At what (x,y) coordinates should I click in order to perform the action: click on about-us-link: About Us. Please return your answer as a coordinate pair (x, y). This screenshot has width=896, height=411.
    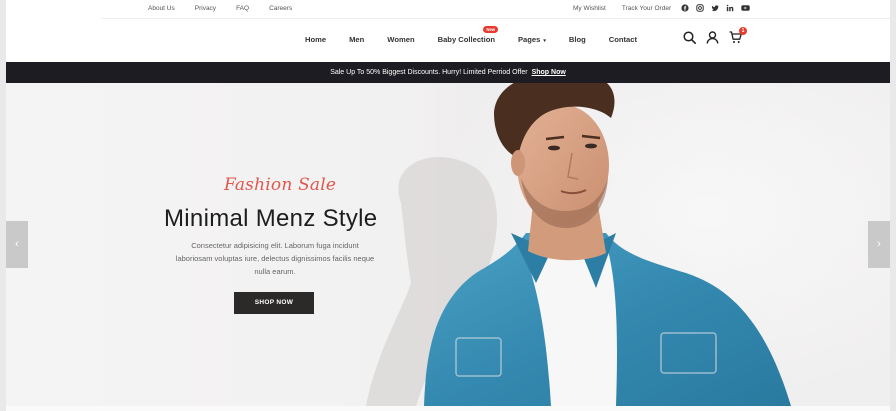
    Looking at the image, I should click on (161, 8).